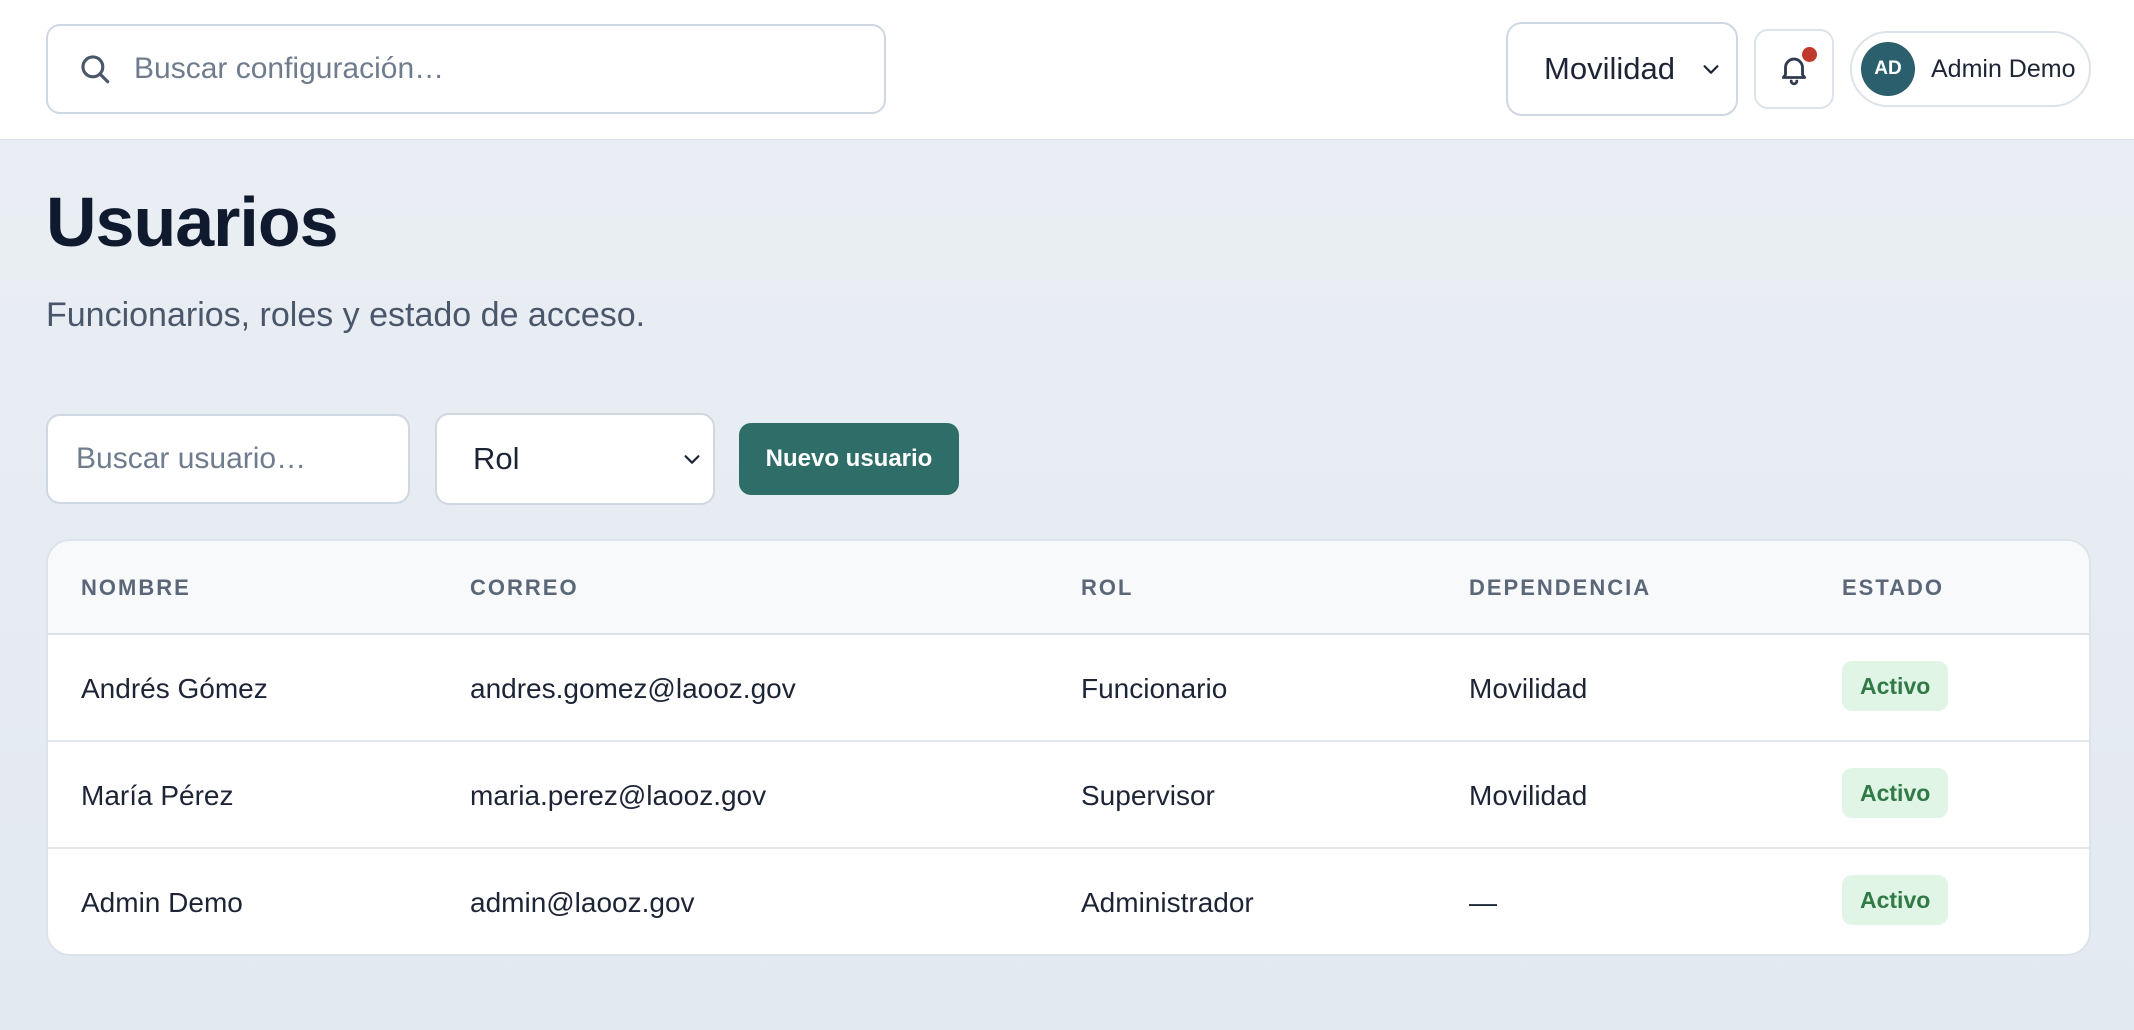  I want to click on user-menu: AD Admin Demo, so click(1970, 69).